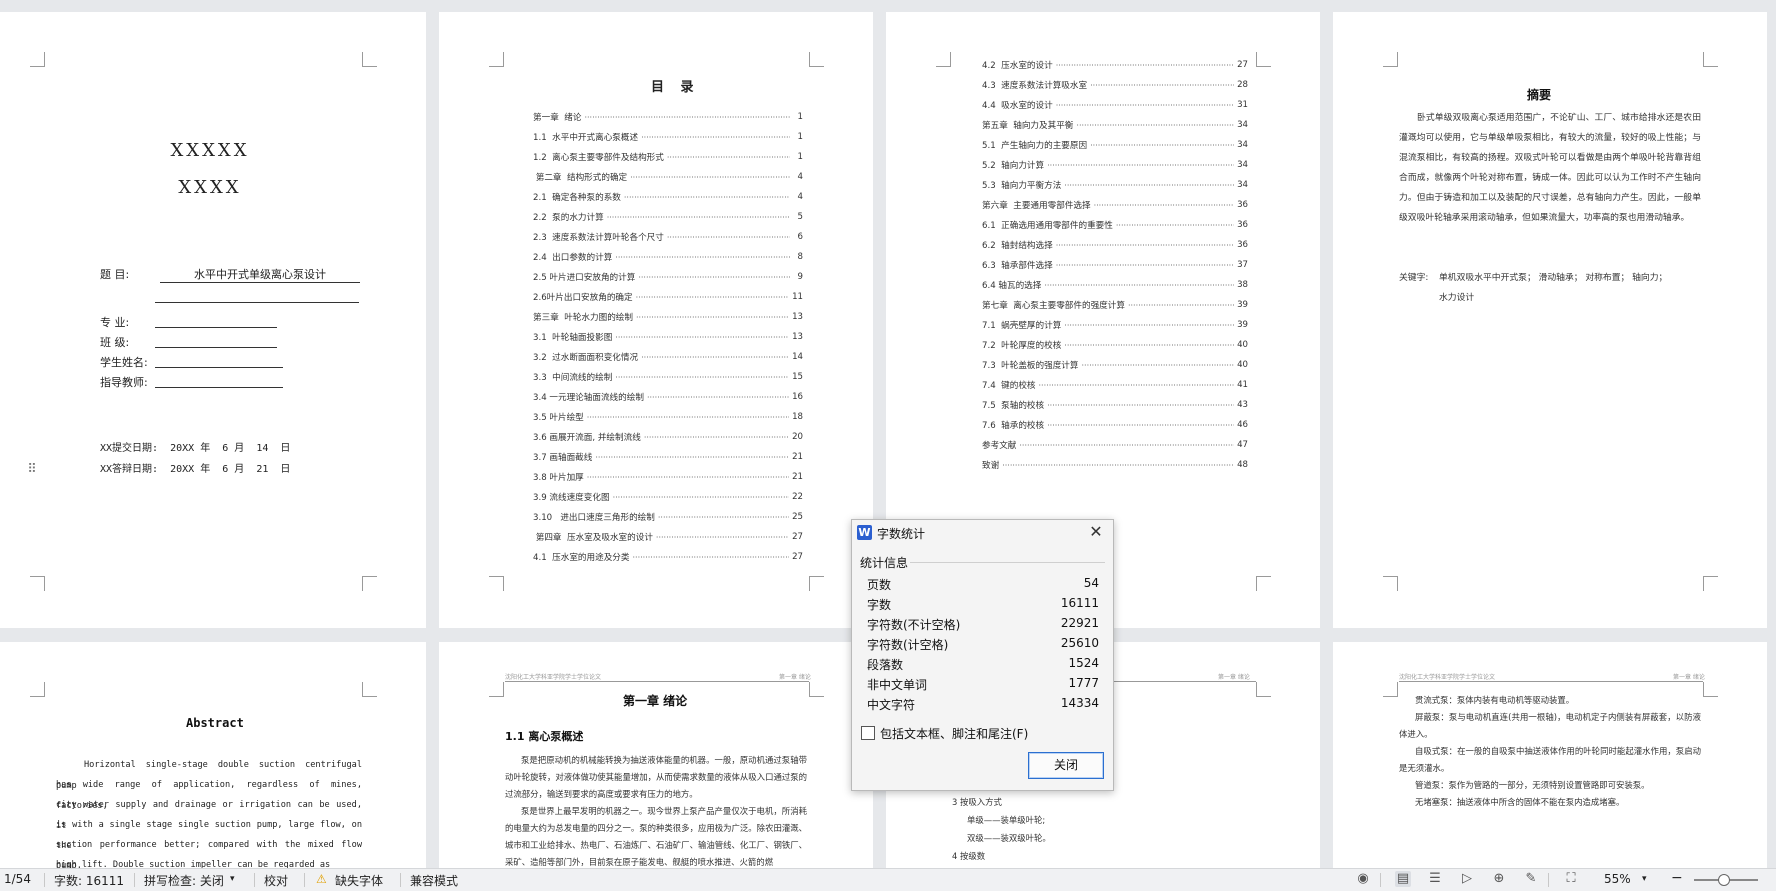  I want to click on toc-entry-label: 2.1 确定各种泵的系数, so click(577, 198).